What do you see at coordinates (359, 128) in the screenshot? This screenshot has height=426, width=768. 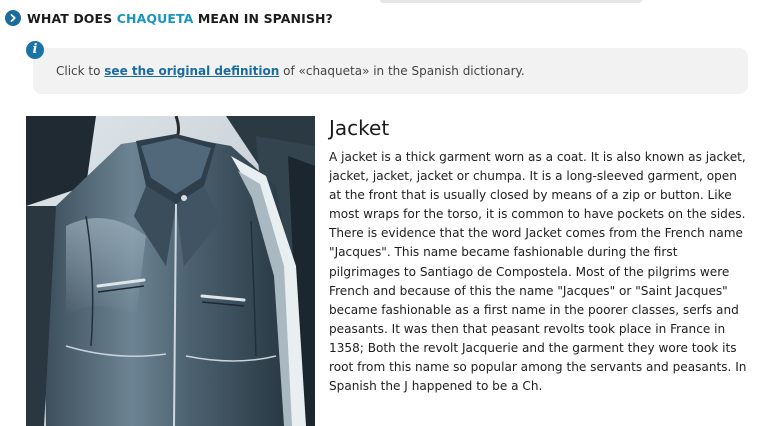 I see `definition-title: Jacket` at bounding box center [359, 128].